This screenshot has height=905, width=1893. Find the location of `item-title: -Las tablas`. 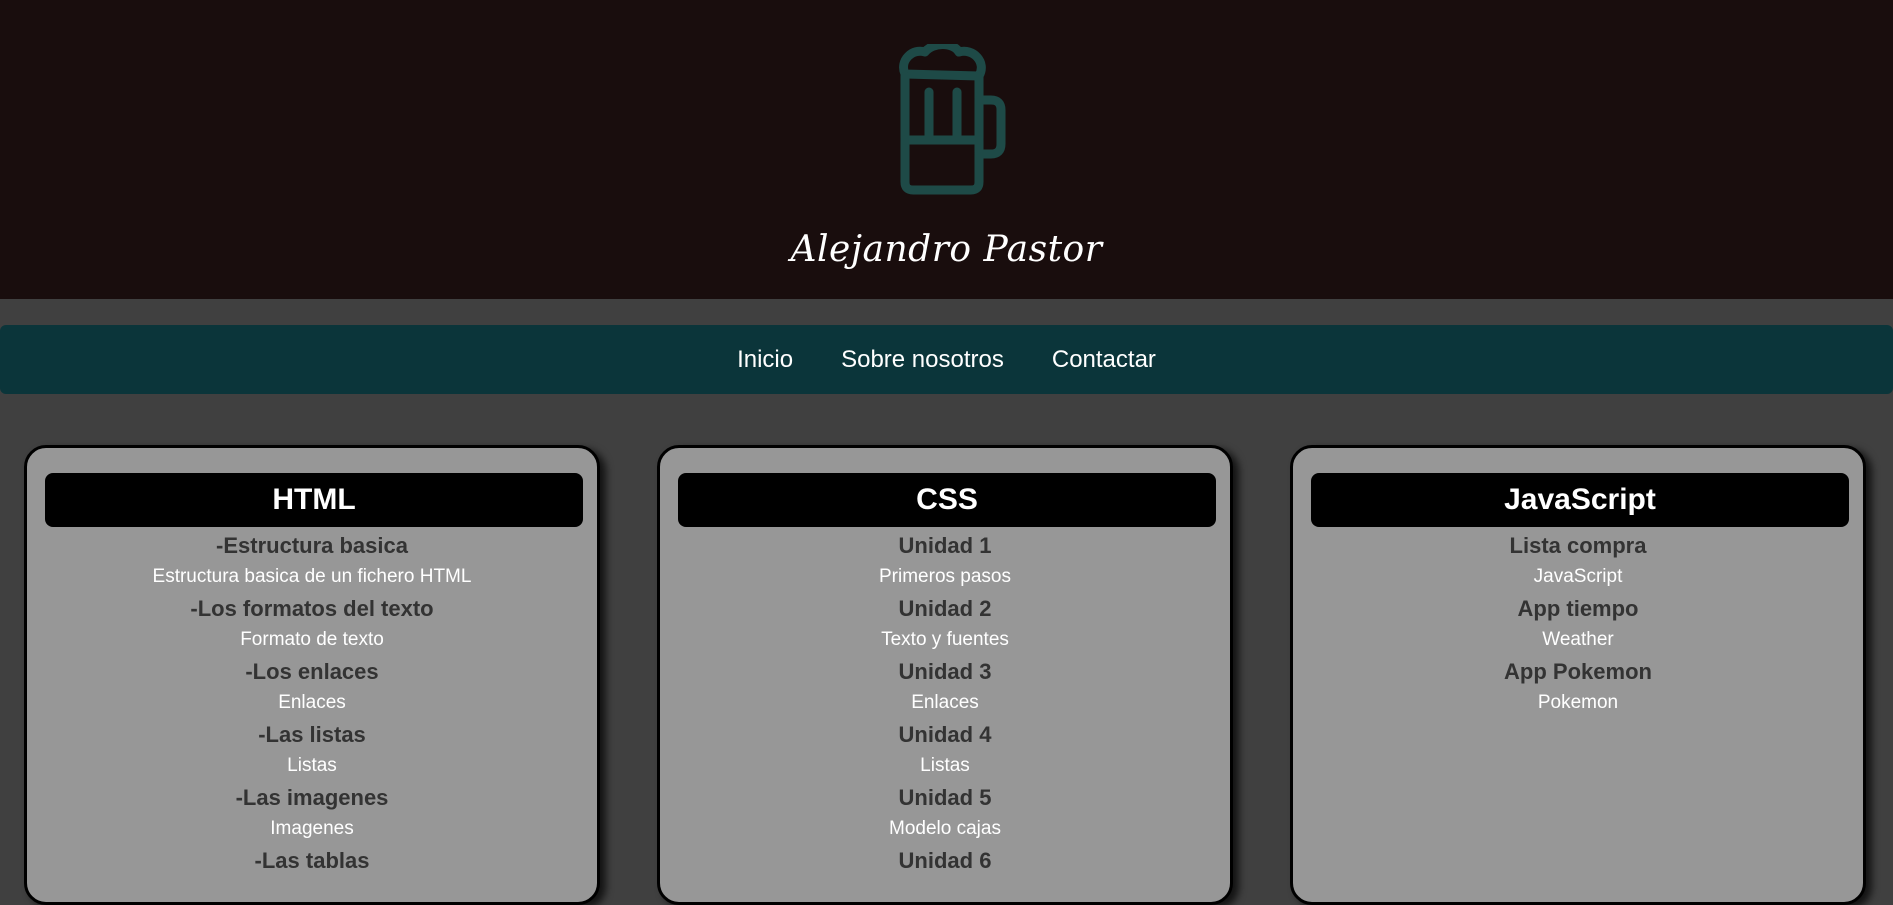

item-title: -Las tablas is located at coordinates (312, 860).